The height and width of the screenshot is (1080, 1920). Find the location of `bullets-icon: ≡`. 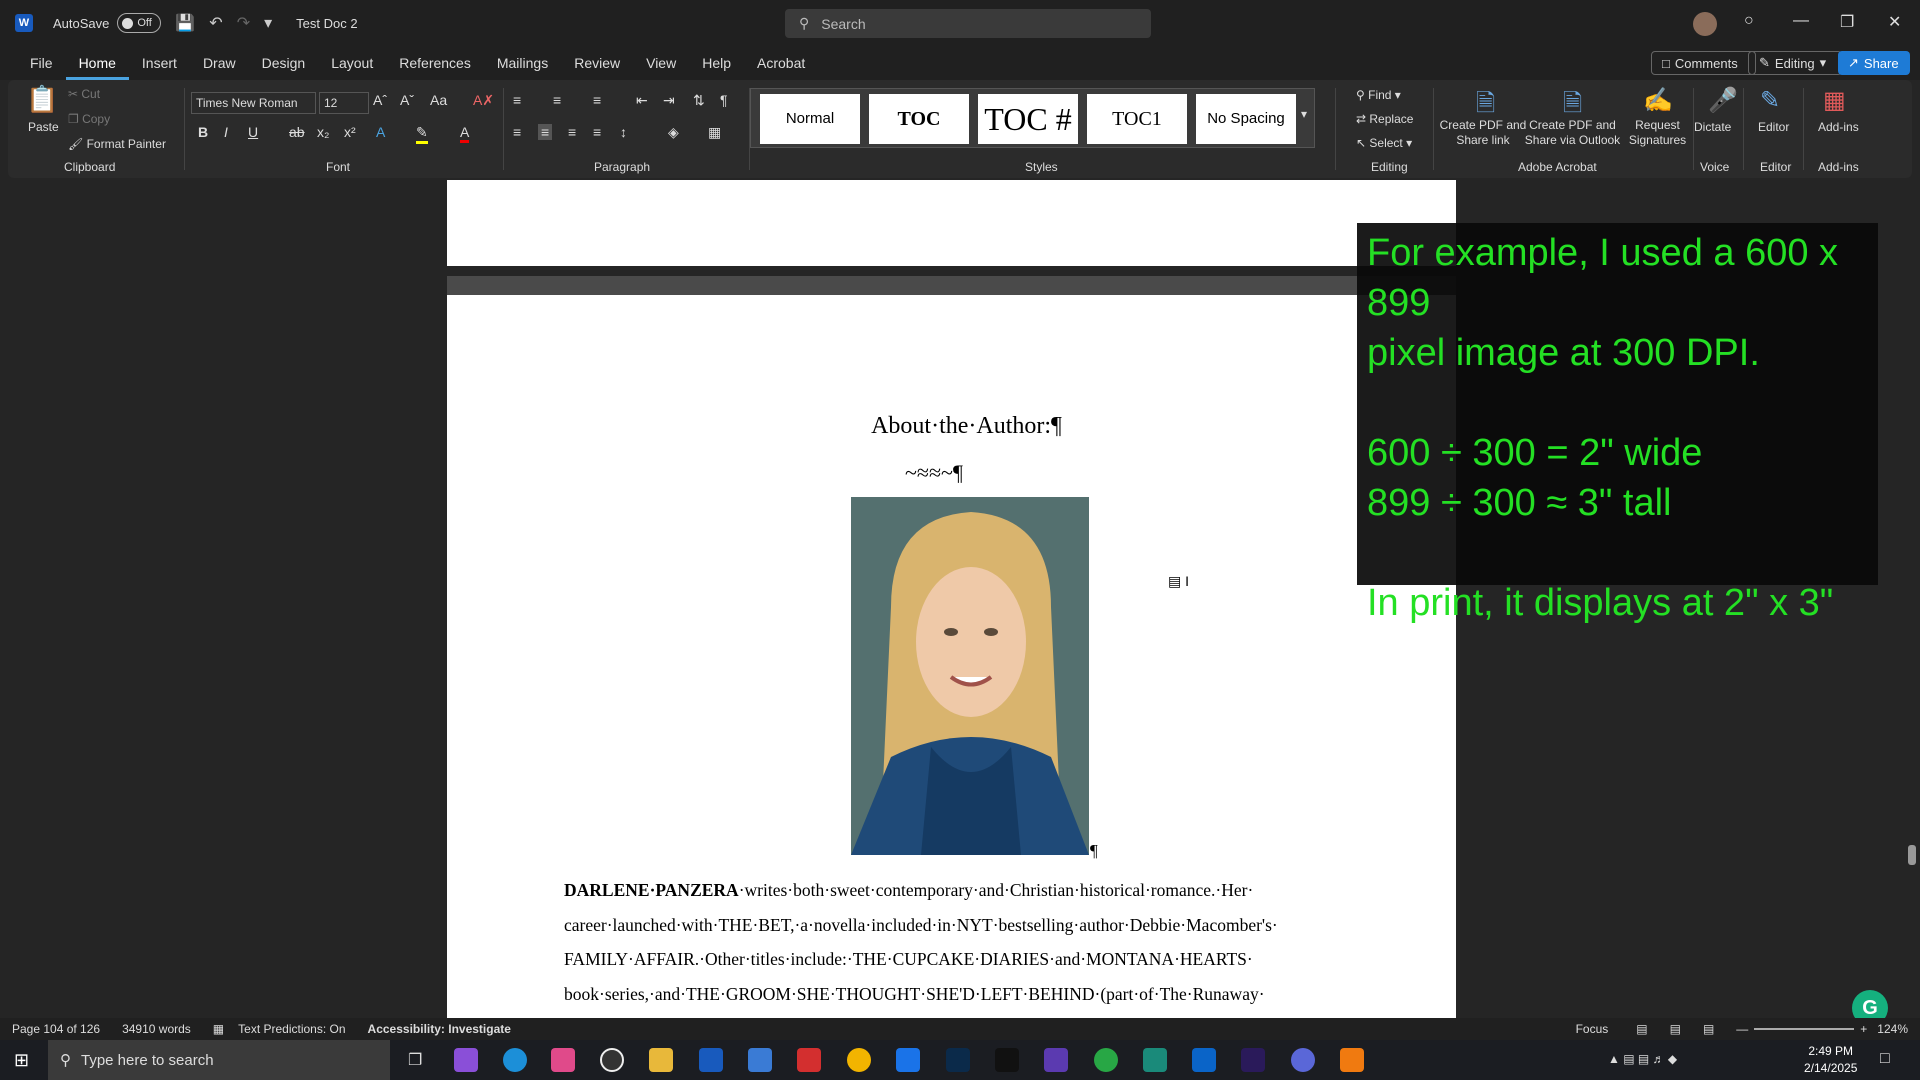

bullets-icon: ≡ is located at coordinates (517, 100).